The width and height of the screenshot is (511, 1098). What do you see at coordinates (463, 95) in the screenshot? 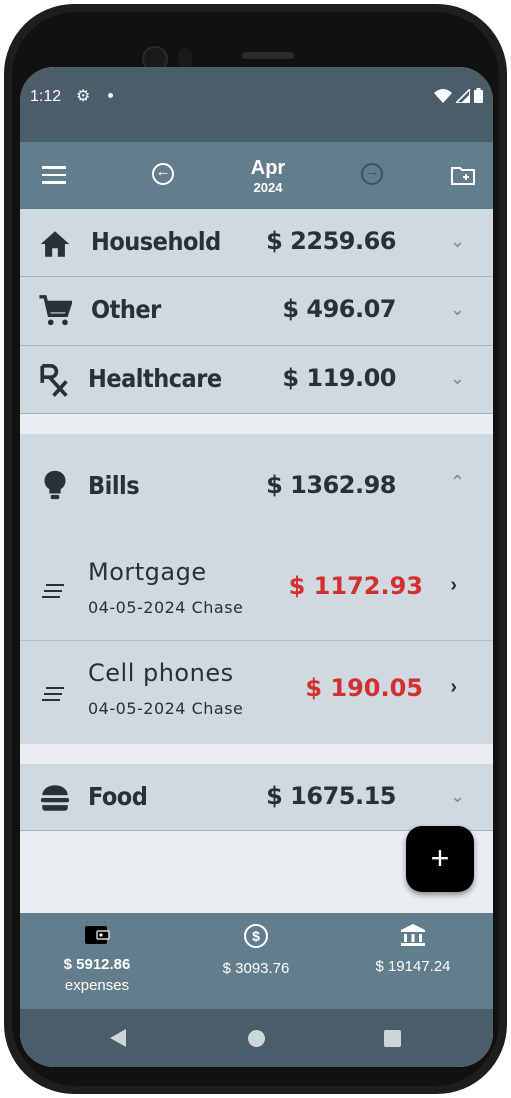
I see `signal-icon` at bounding box center [463, 95].